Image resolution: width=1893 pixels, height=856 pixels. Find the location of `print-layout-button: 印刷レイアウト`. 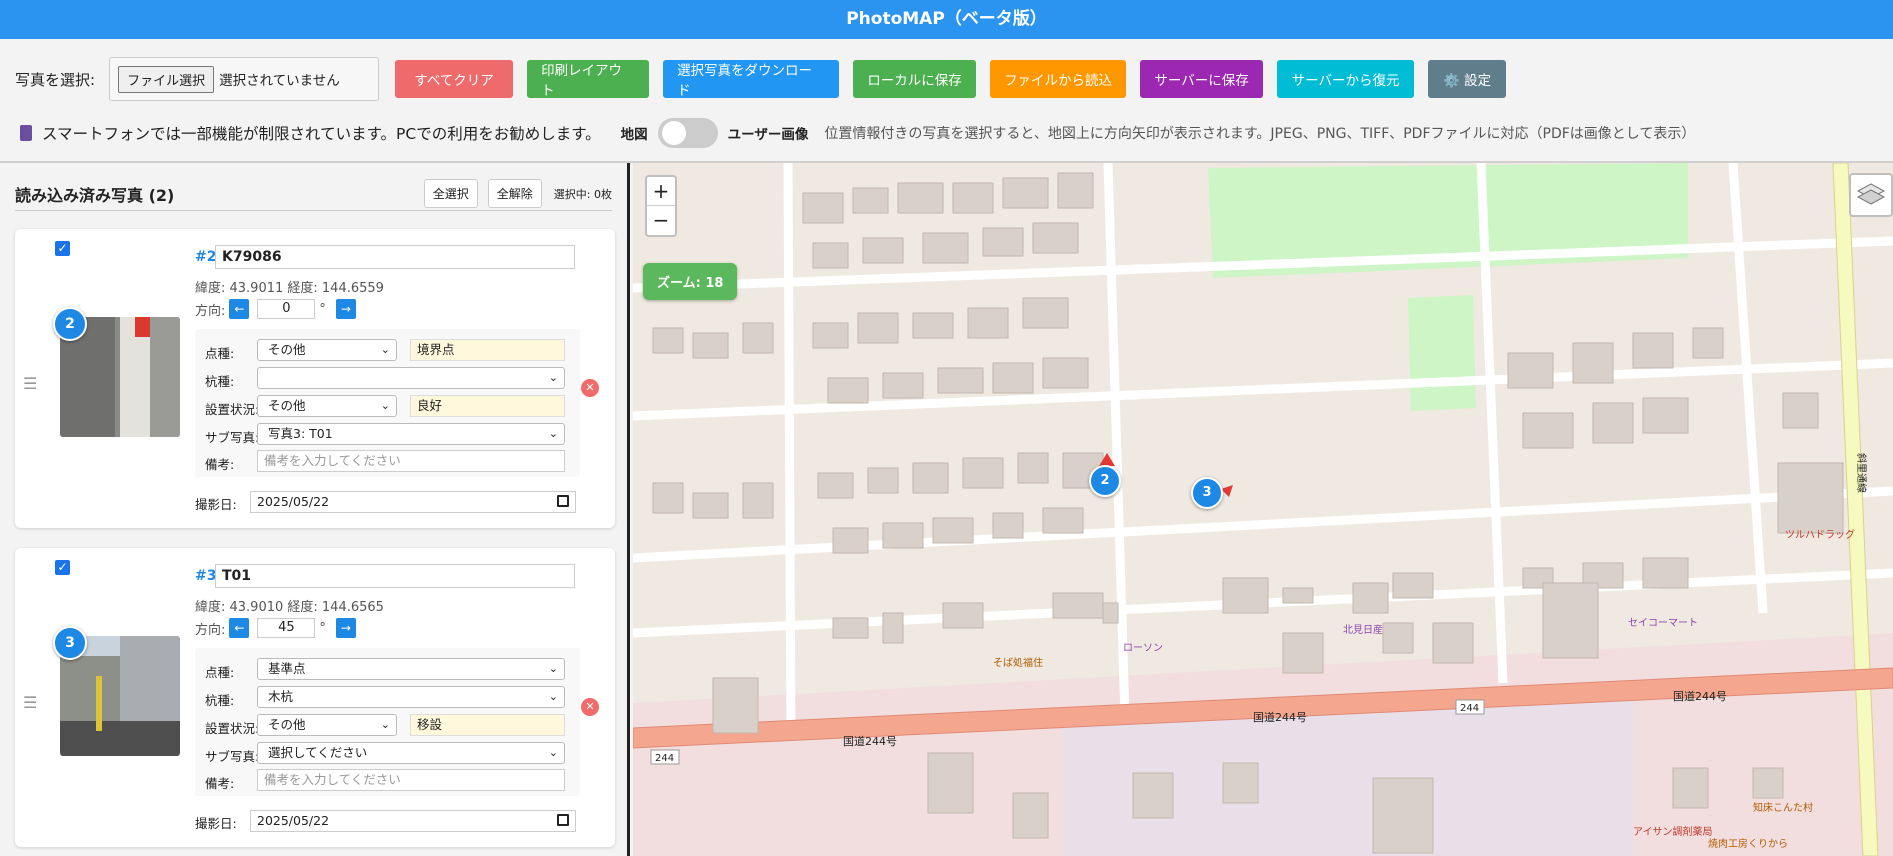

print-layout-button: 印刷レイアウト is located at coordinates (588, 79).